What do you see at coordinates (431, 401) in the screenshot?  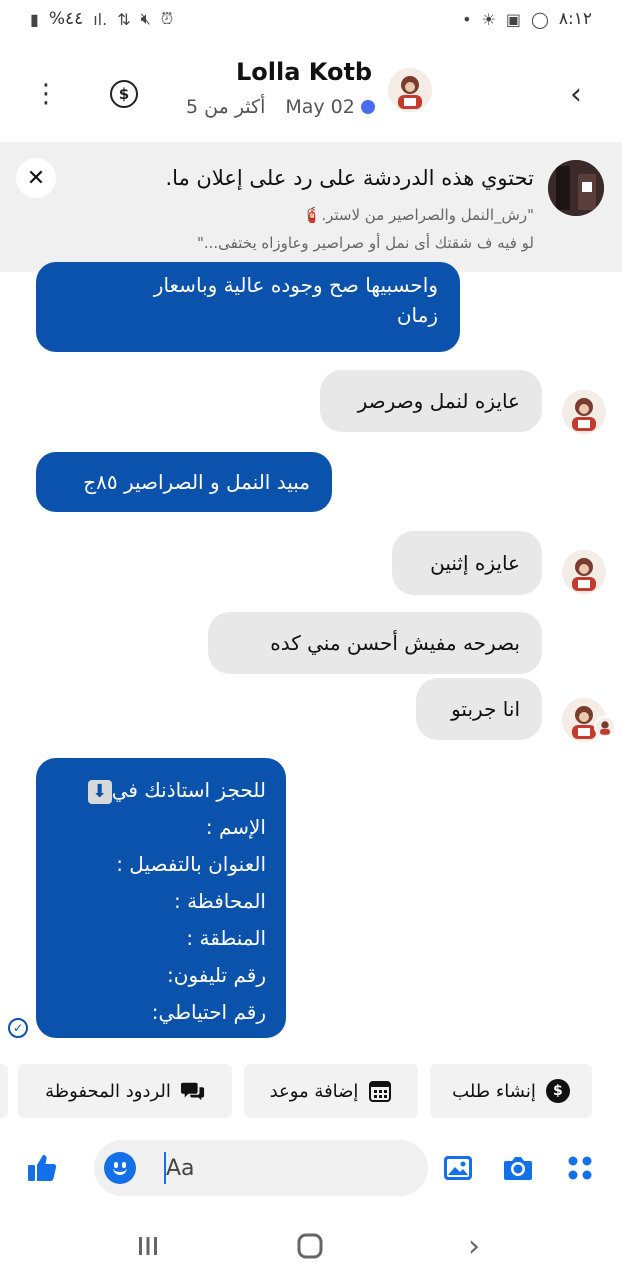 I see `message-bubble-incoming: عايزه لنمل وصرصر` at bounding box center [431, 401].